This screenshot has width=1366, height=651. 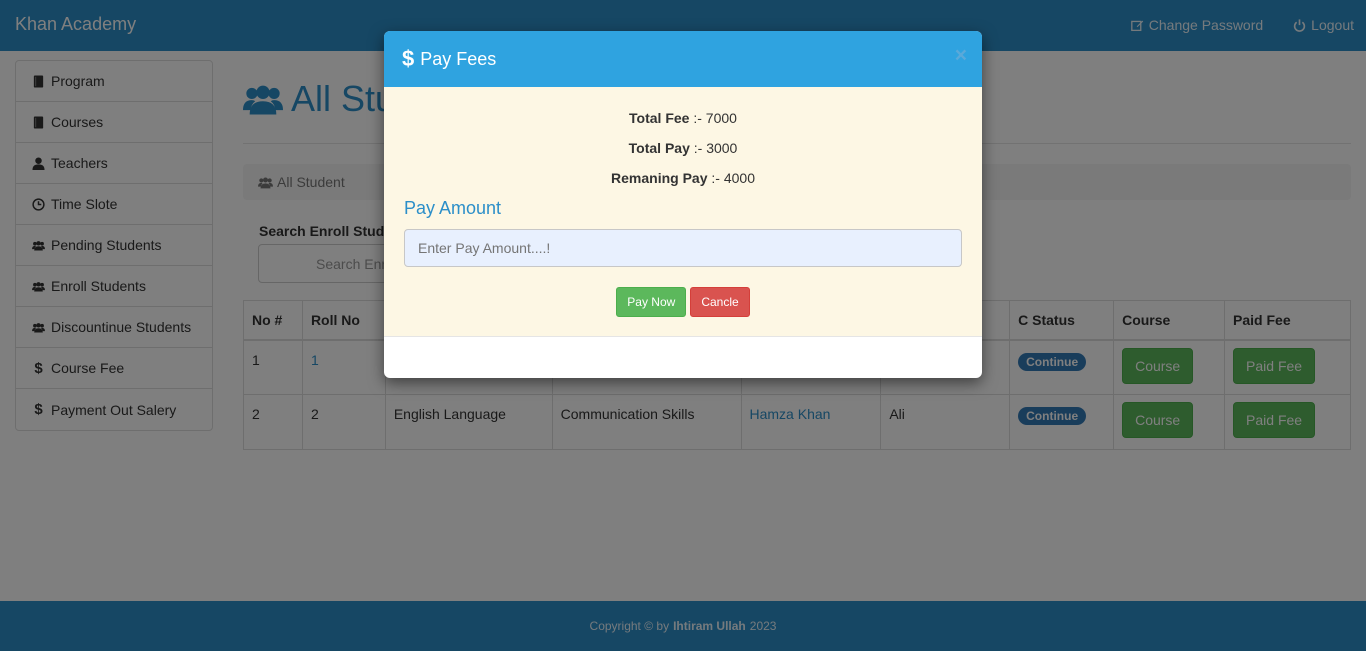 I want to click on close-icon: ×, so click(x=961, y=56).